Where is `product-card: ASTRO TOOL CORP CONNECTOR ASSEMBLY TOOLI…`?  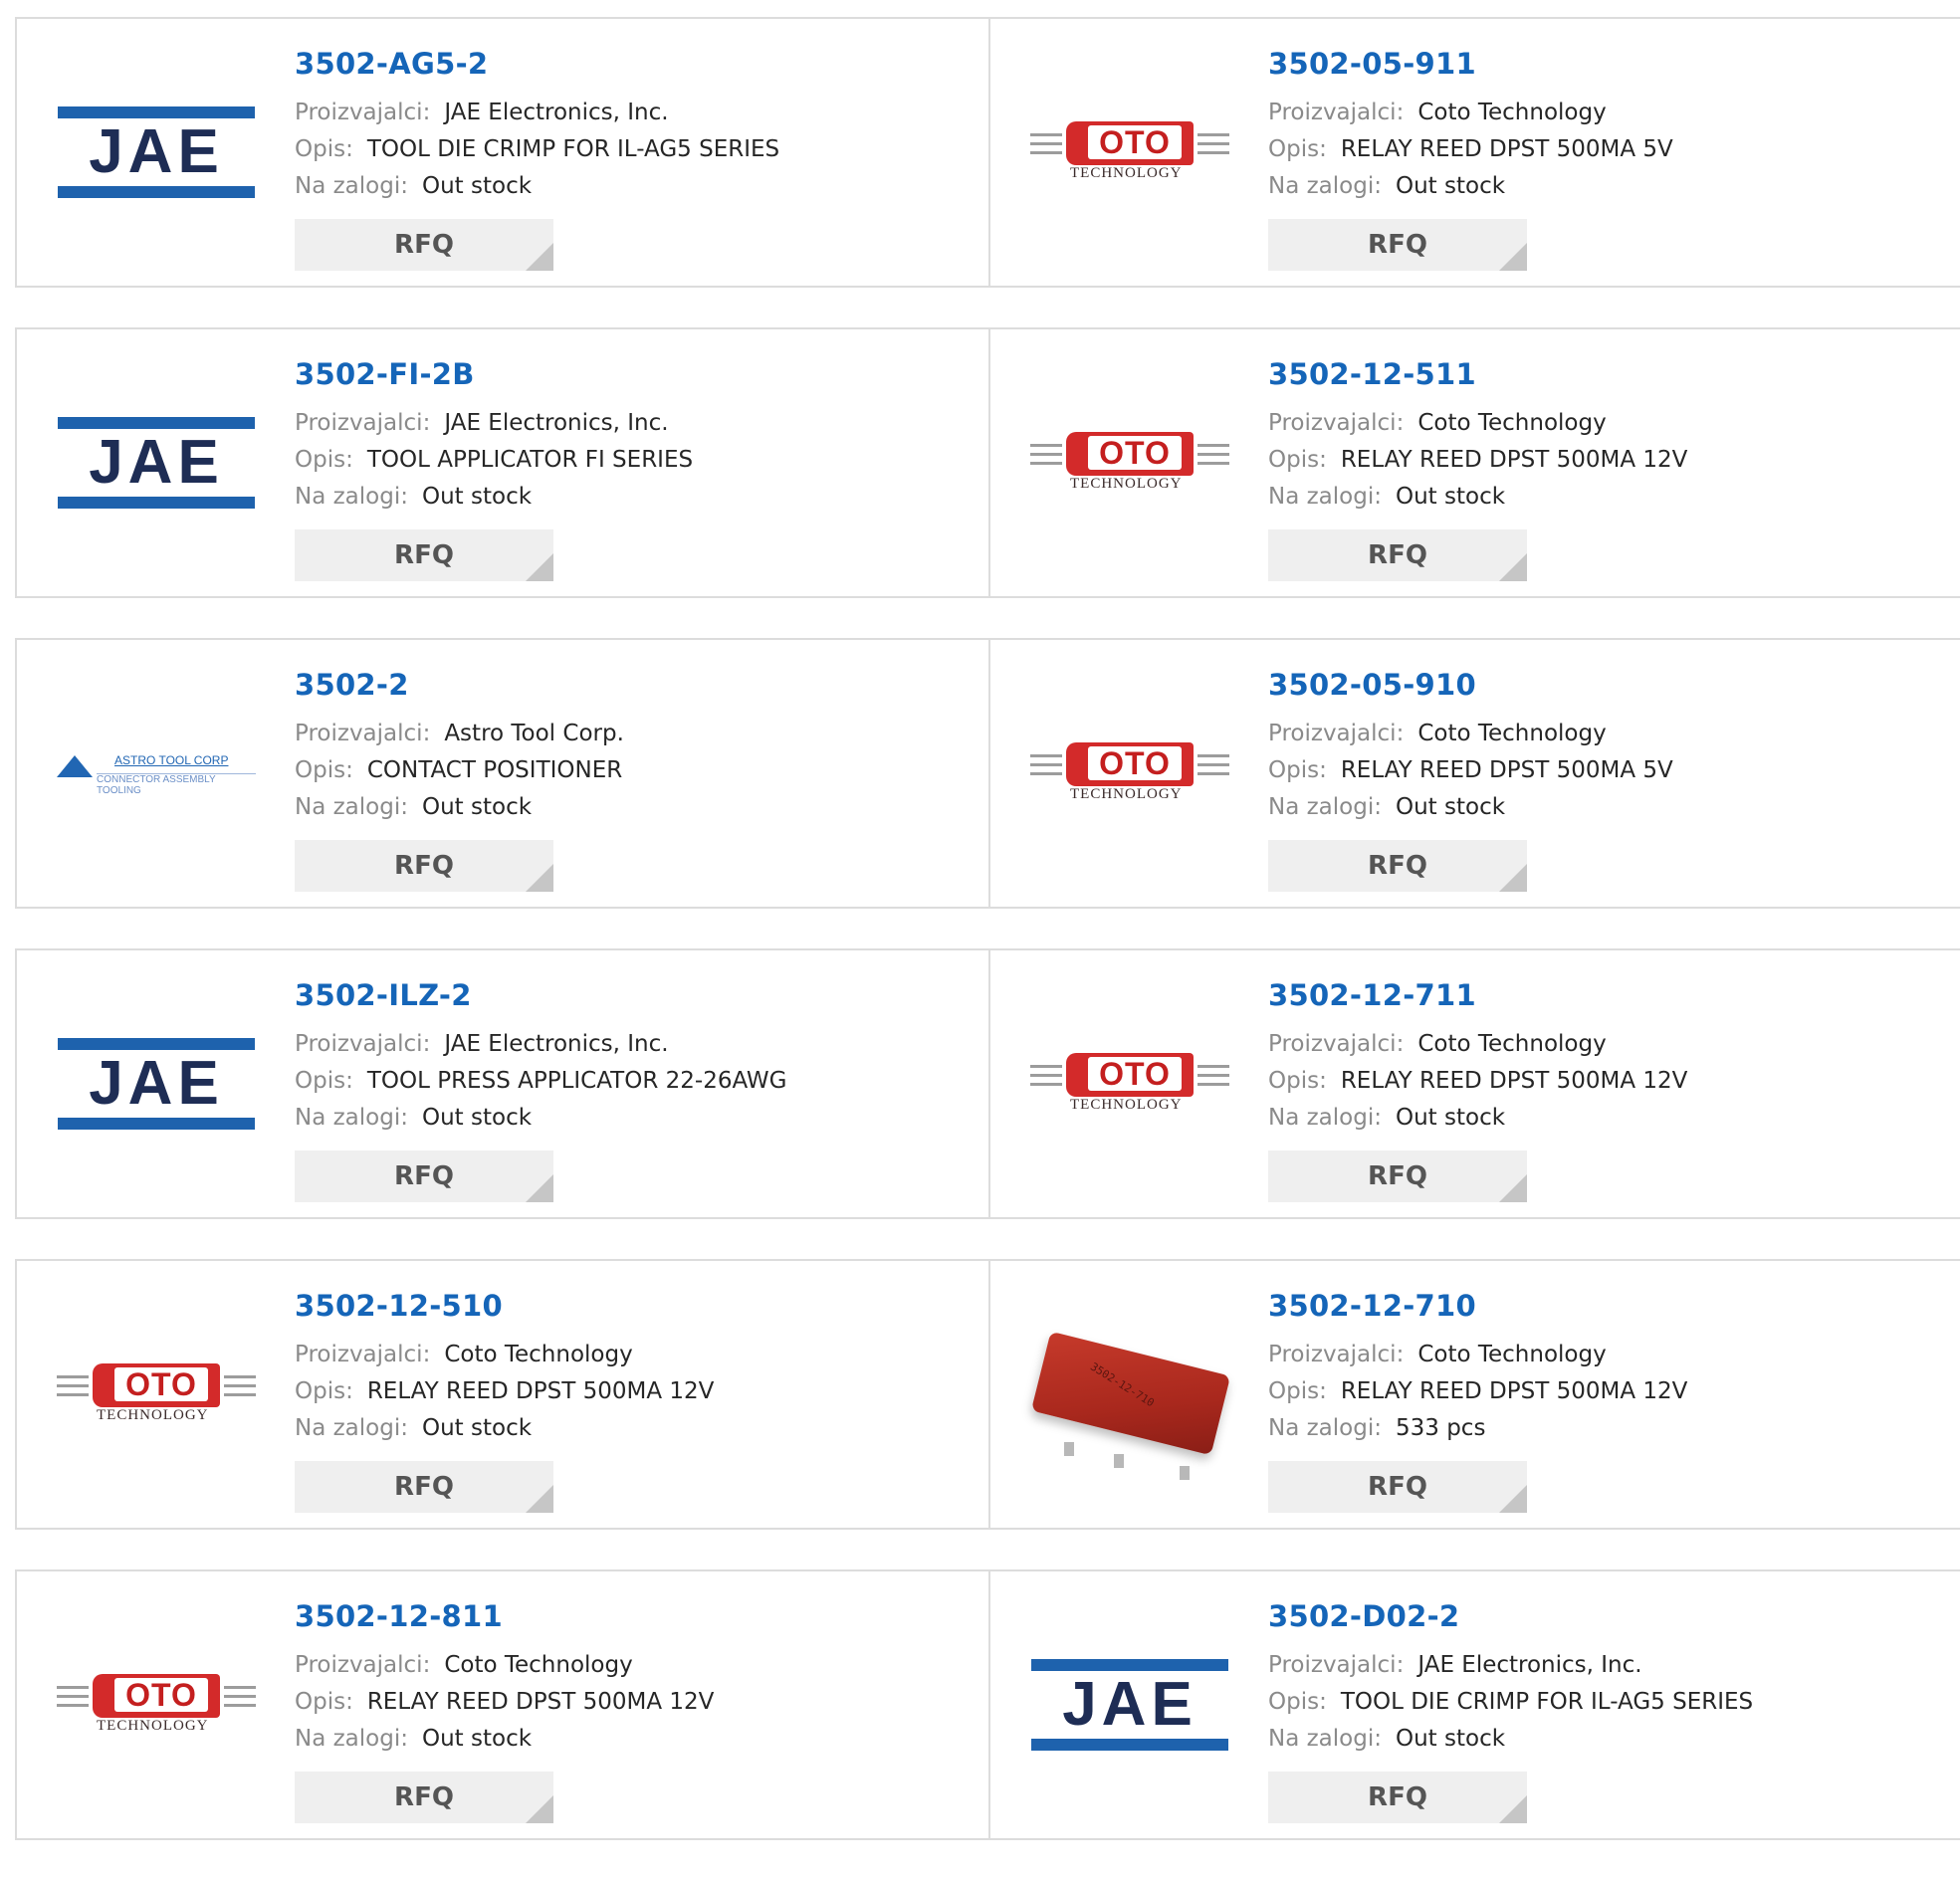
product-card: ASTRO TOOL CORP CONNECTOR ASSEMBLY TOOLI… is located at coordinates (503, 773).